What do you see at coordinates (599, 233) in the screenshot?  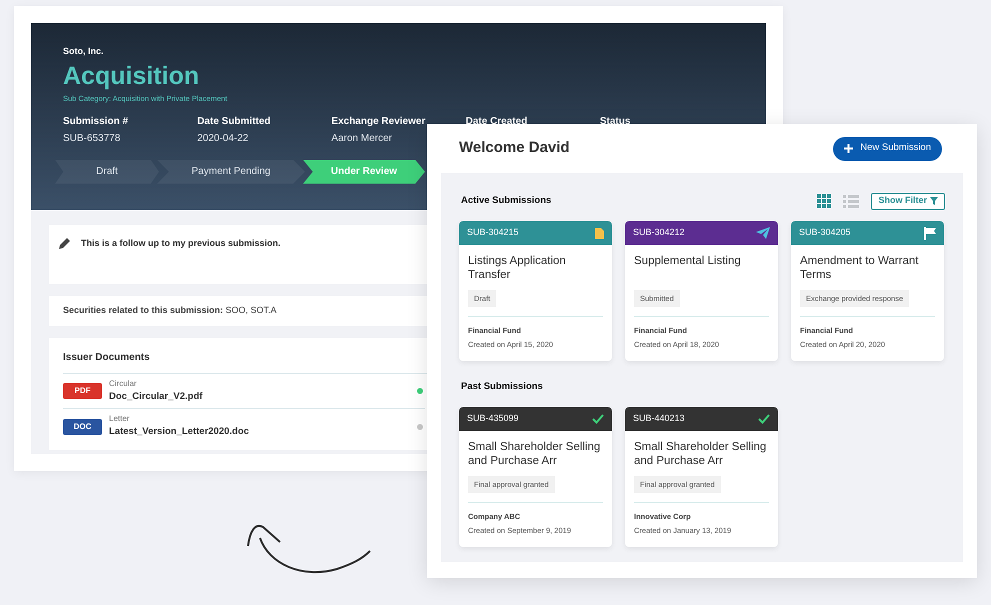 I see `document-icon` at bounding box center [599, 233].